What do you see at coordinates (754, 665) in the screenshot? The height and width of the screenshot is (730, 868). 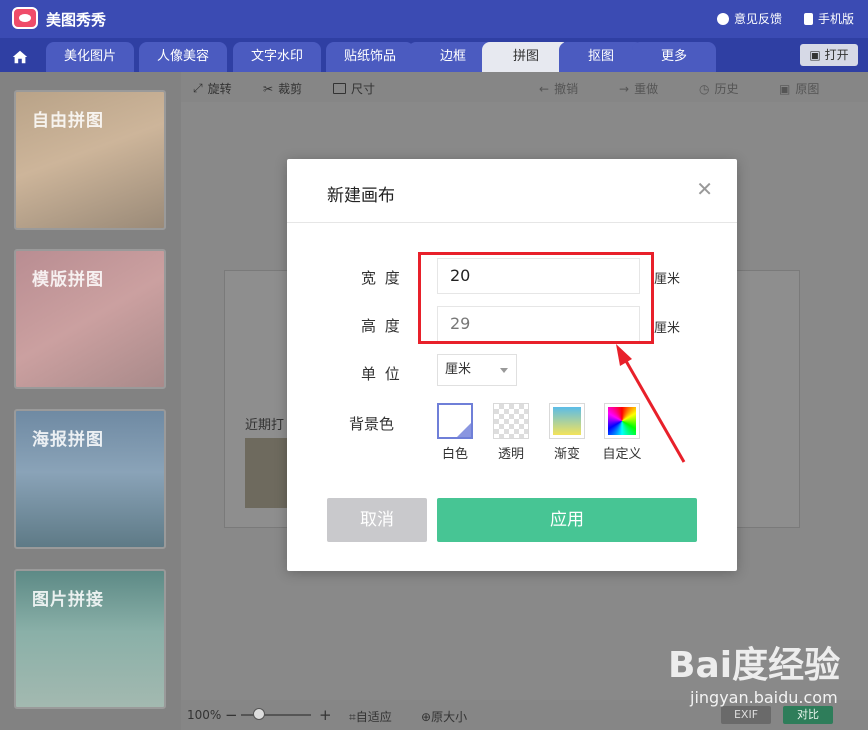 I see `baidu-logo: Bai度经验` at bounding box center [754, 665].